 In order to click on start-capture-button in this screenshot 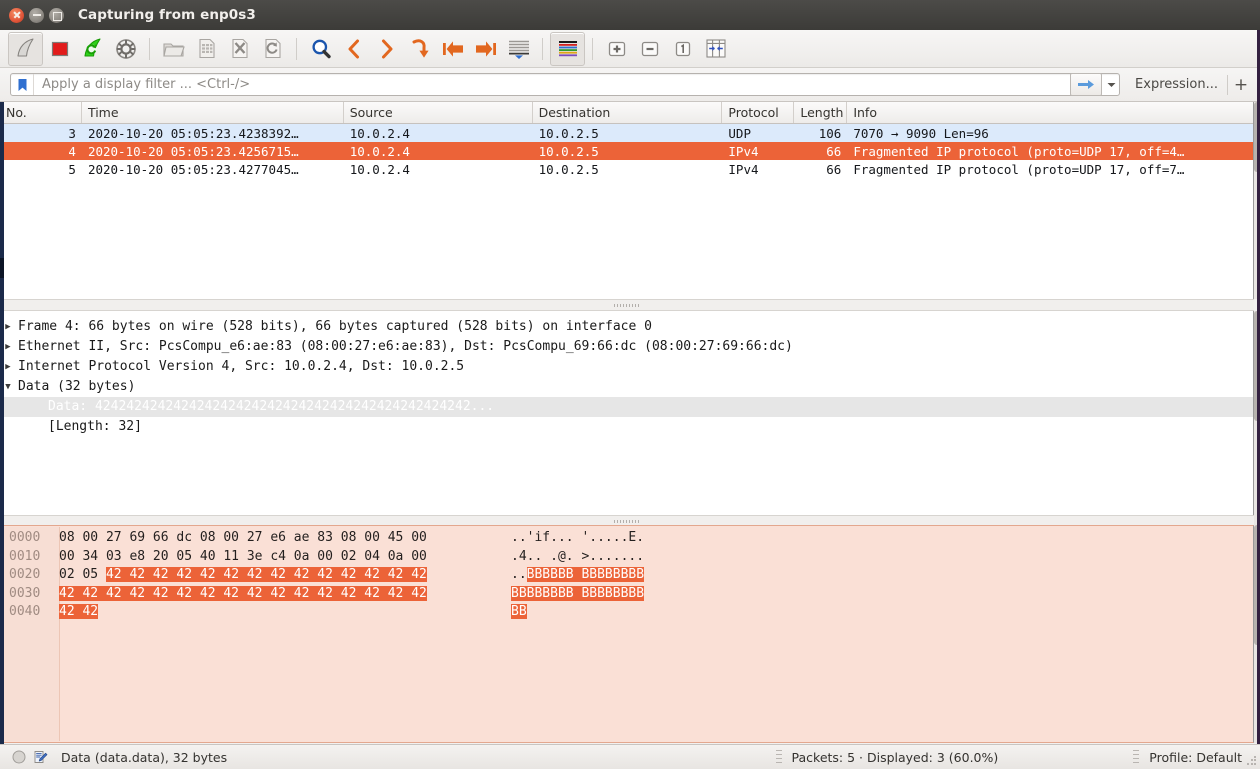, I will do `click(25, 48)`.